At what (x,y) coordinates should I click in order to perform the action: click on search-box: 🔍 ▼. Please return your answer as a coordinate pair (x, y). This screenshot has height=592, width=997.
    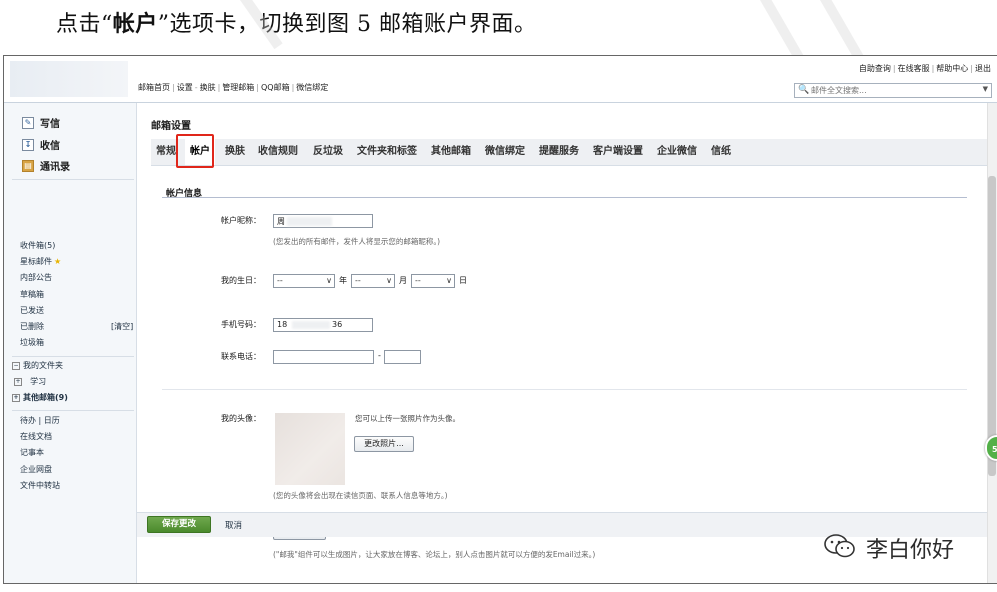
    Looking at the image, I should click on (893, 90).